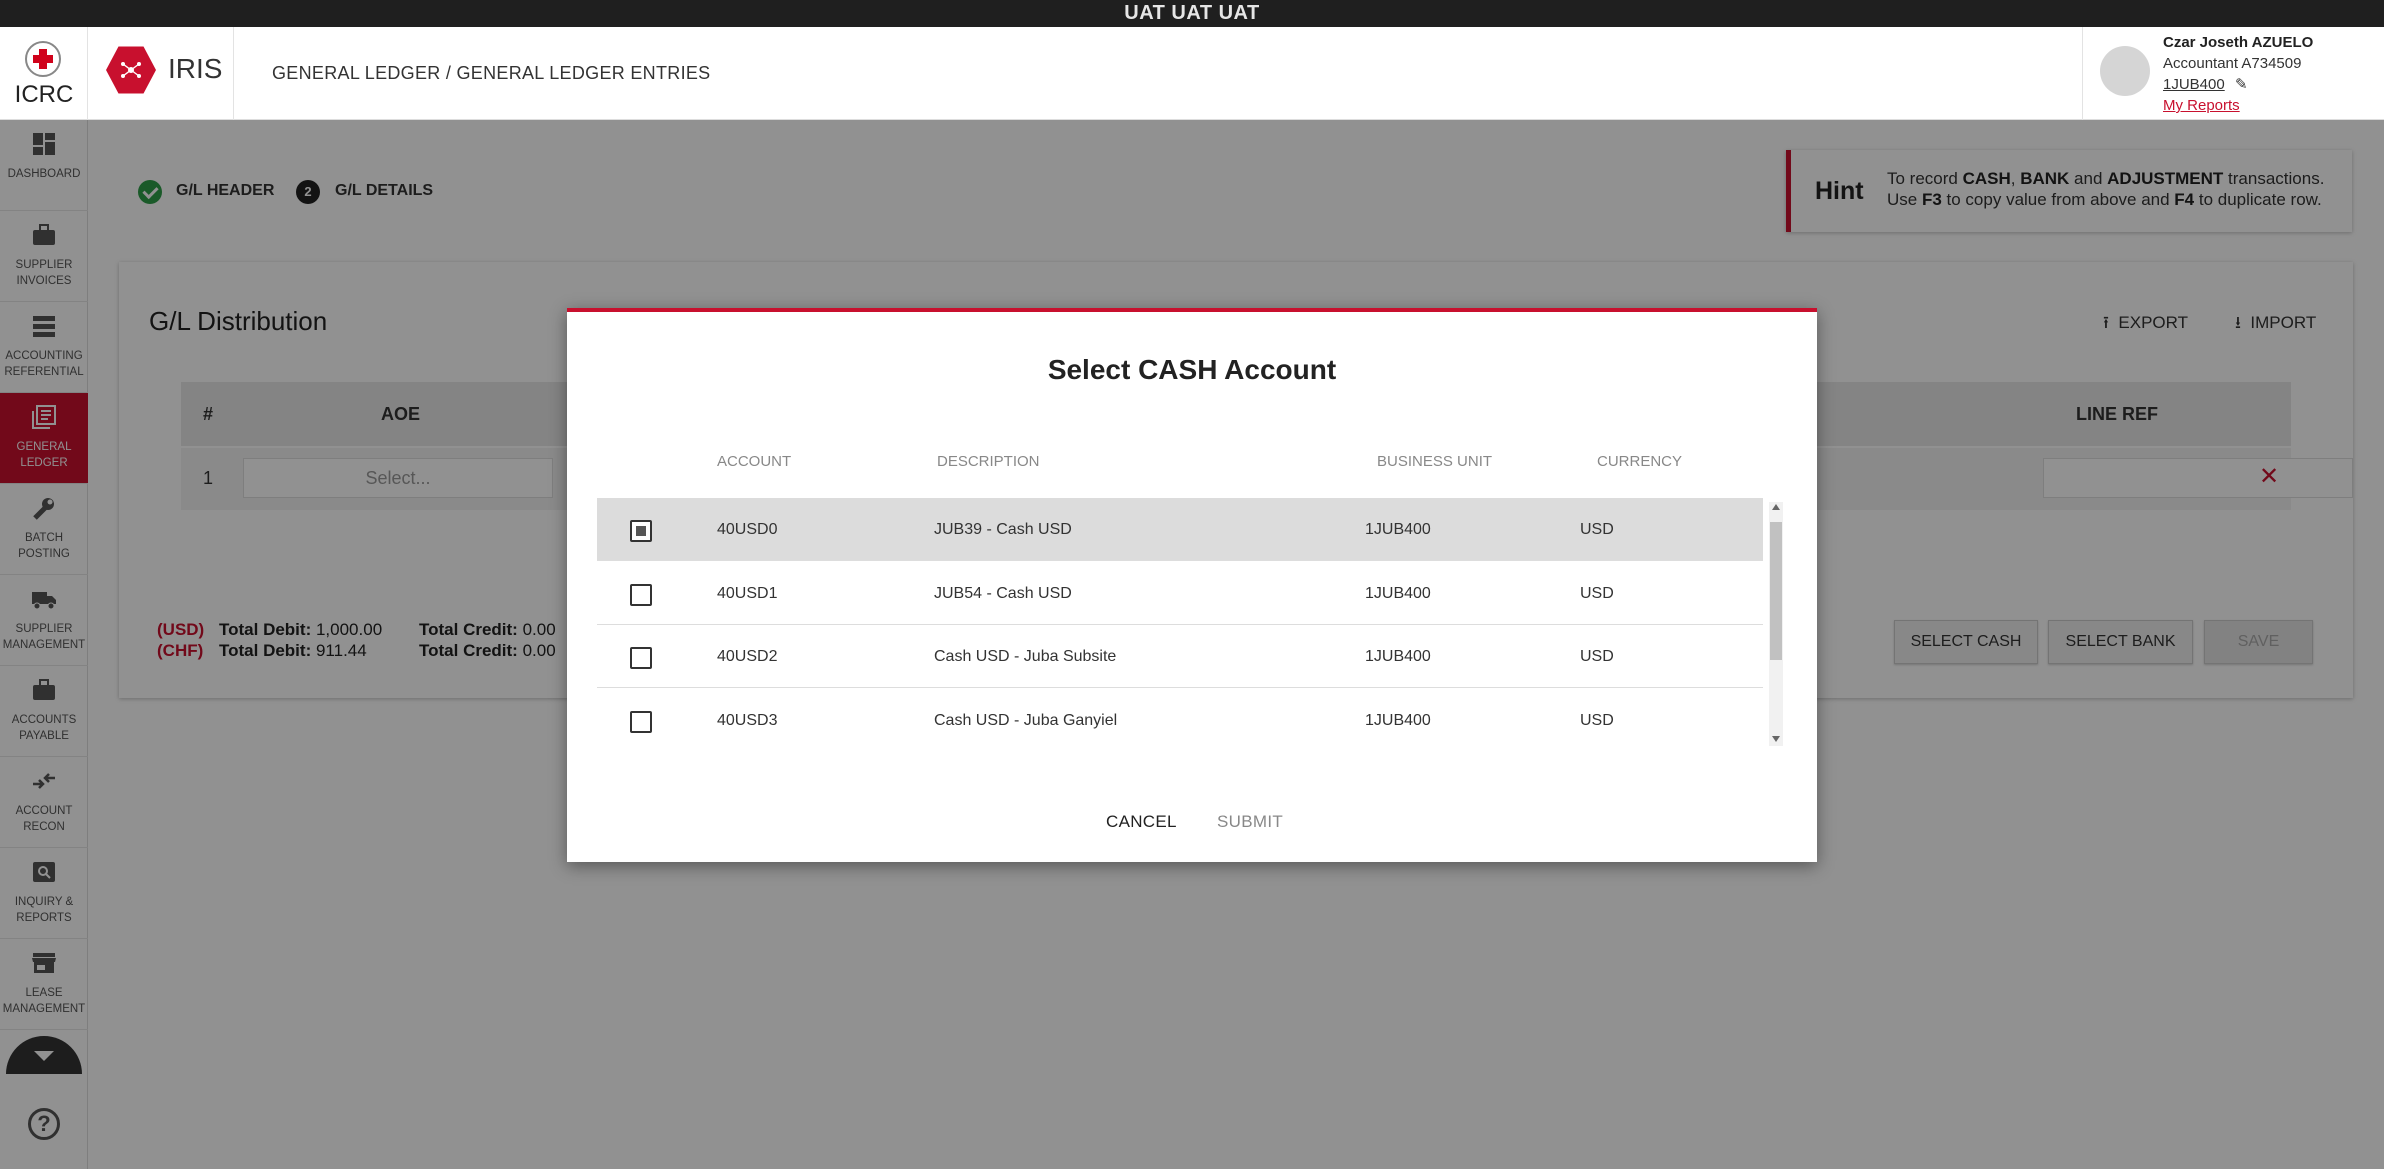  Describe the element at coordinates (491, 73) in the screenshot. I see `breadcrumb: GENERAL LEDGER / GENERAL LEDGER ENTRIES` at that location.